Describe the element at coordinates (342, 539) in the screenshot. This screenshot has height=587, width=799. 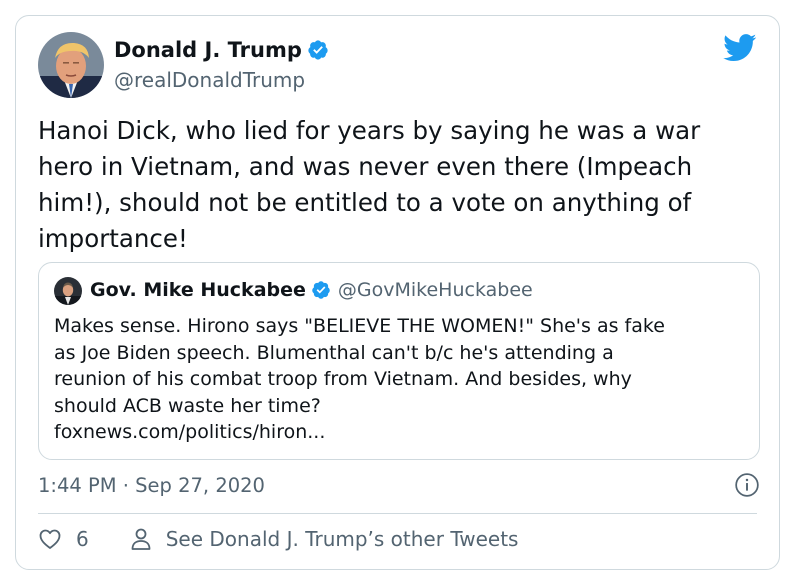
I see `other-tweets-label: See Donald J. Trump’s other Tweets` at that location.